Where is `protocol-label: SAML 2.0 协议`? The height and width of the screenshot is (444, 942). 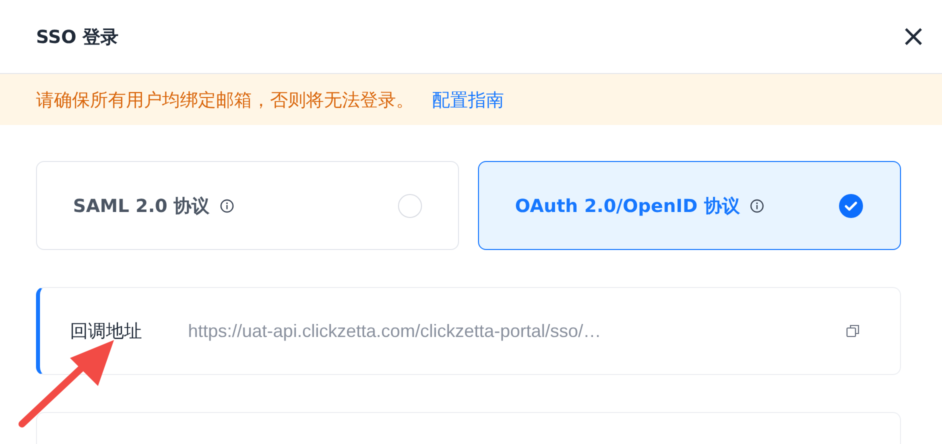
protocol-label: SAML 2.0 协议 is located at coordinates (141, 206).